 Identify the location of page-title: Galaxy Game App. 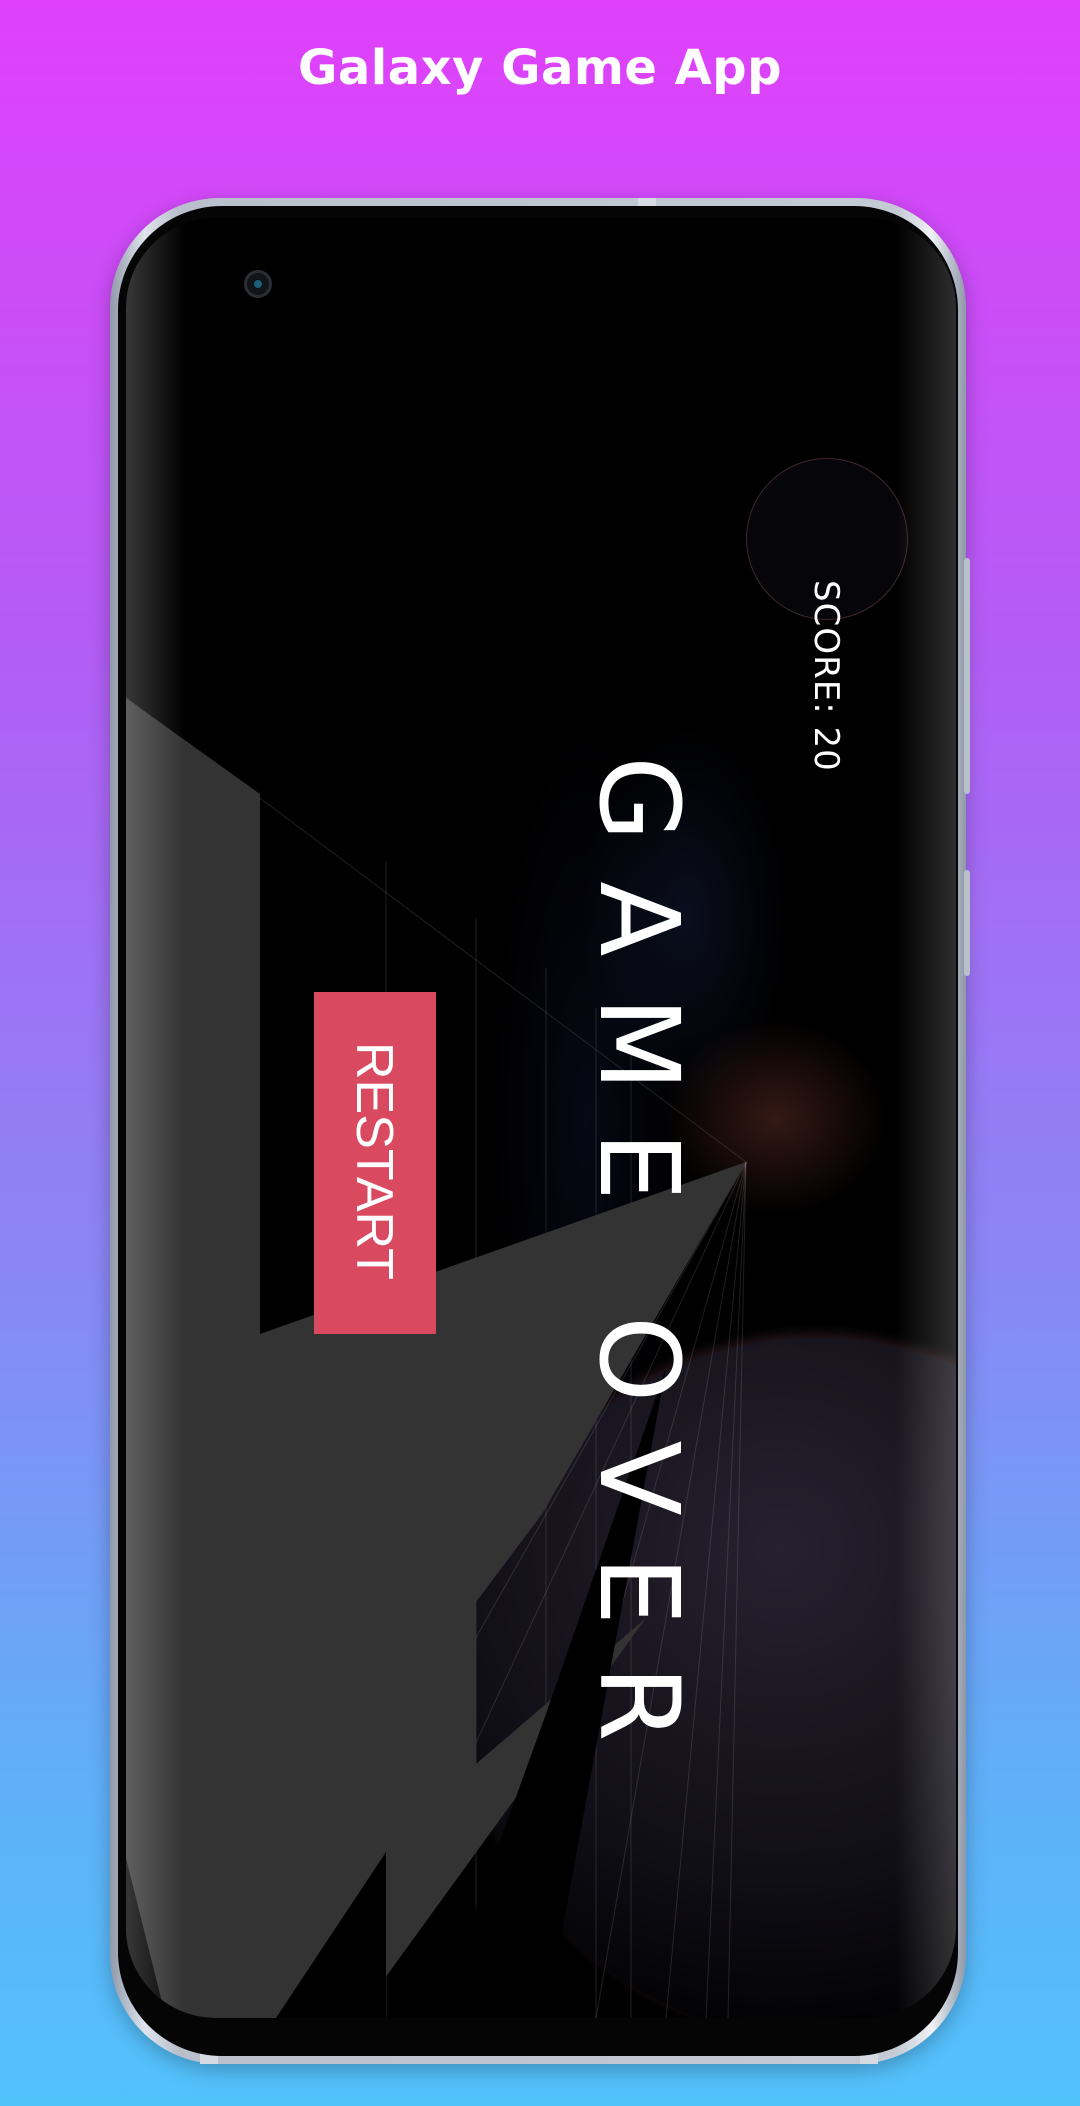
(540, 68).